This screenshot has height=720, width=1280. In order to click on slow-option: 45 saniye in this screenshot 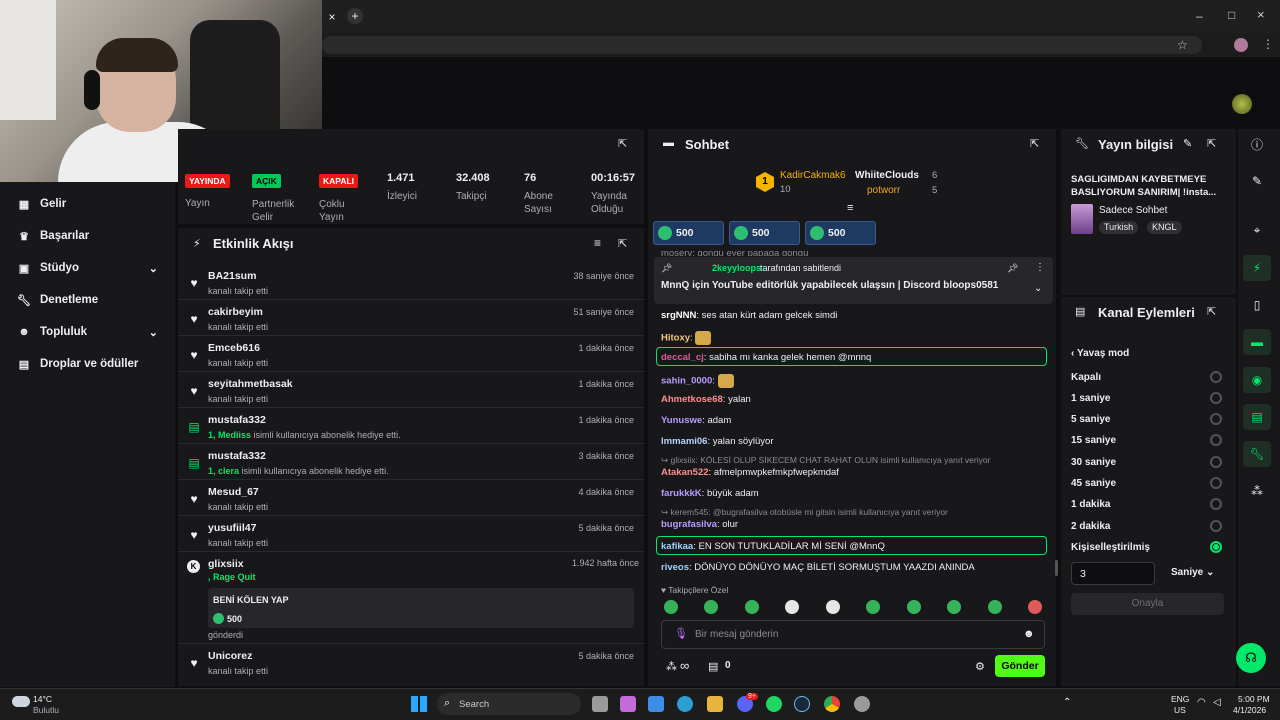, I will do `click(1148, 483)`.